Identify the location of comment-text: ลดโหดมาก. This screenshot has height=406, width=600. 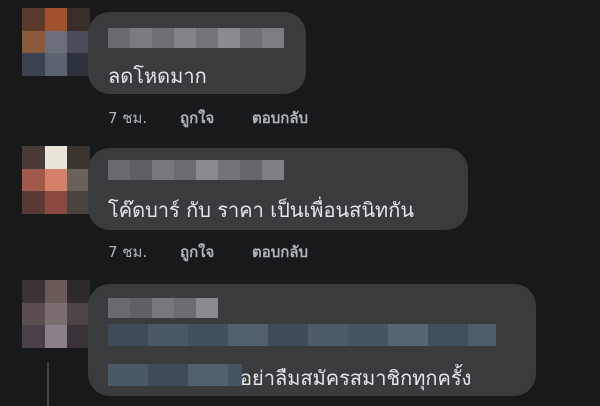
(157, 76).